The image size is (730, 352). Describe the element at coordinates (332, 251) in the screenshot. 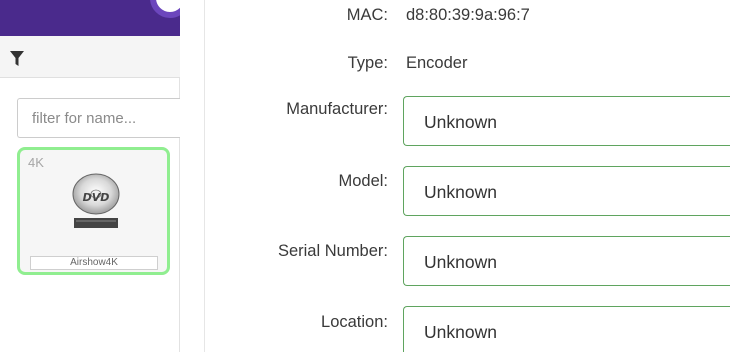

I see `serial-number-label: Serial Number:` at that location.